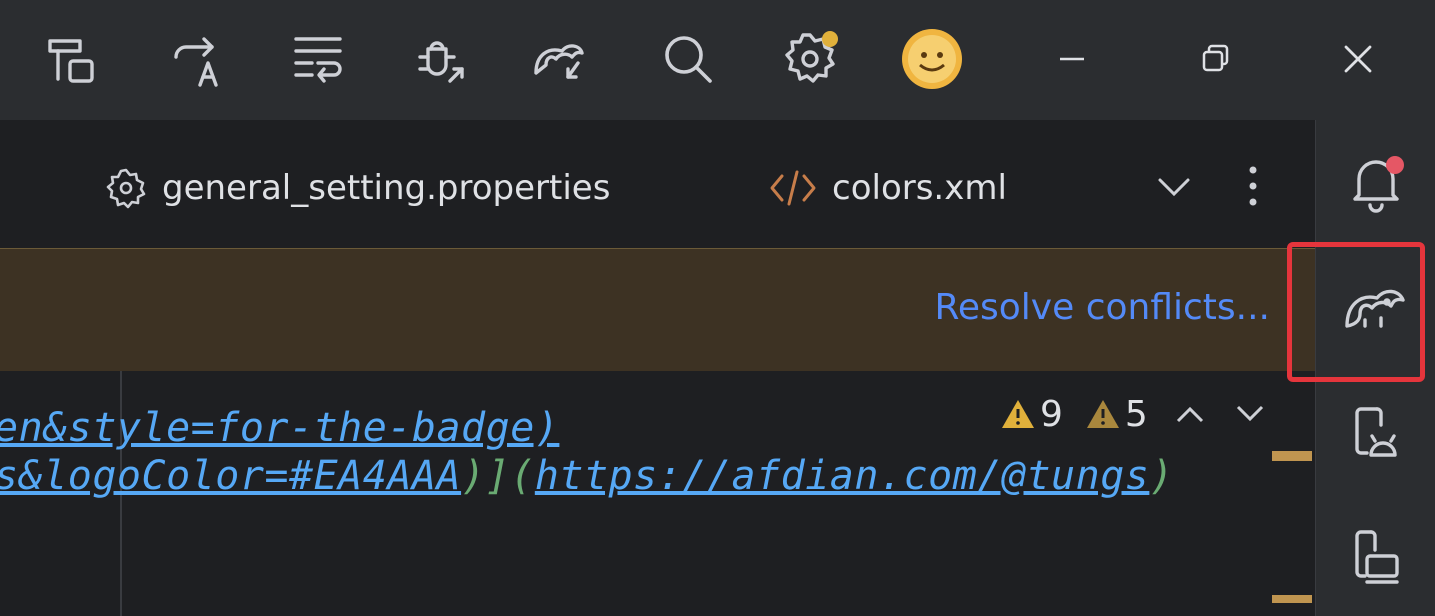  What do you see at coordinates (1190, 414) in the screenshot?
I see `previous-highlight-chevron-up-icon` at bounding box center [1190, 414].